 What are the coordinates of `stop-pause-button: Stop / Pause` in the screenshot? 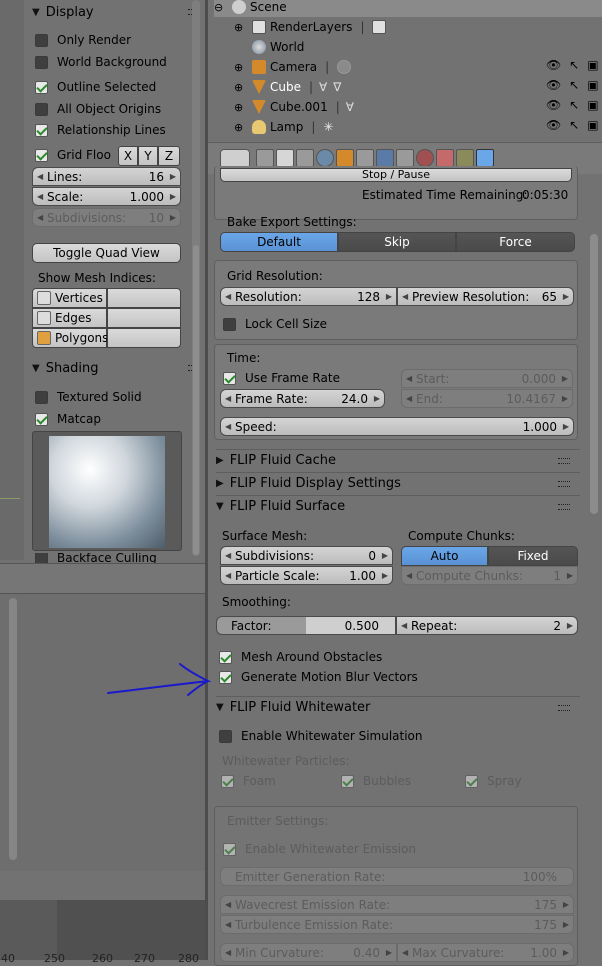 It's located at (396, 175).